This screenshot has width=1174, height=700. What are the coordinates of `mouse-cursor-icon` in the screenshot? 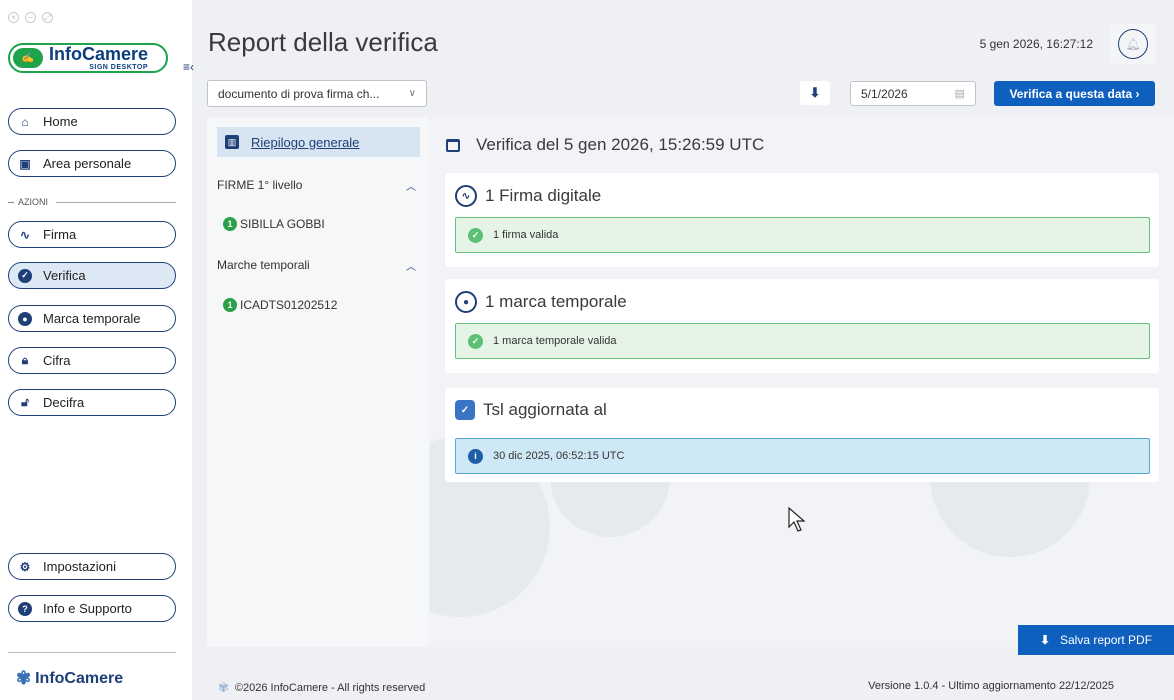 It's located at (797, 519).